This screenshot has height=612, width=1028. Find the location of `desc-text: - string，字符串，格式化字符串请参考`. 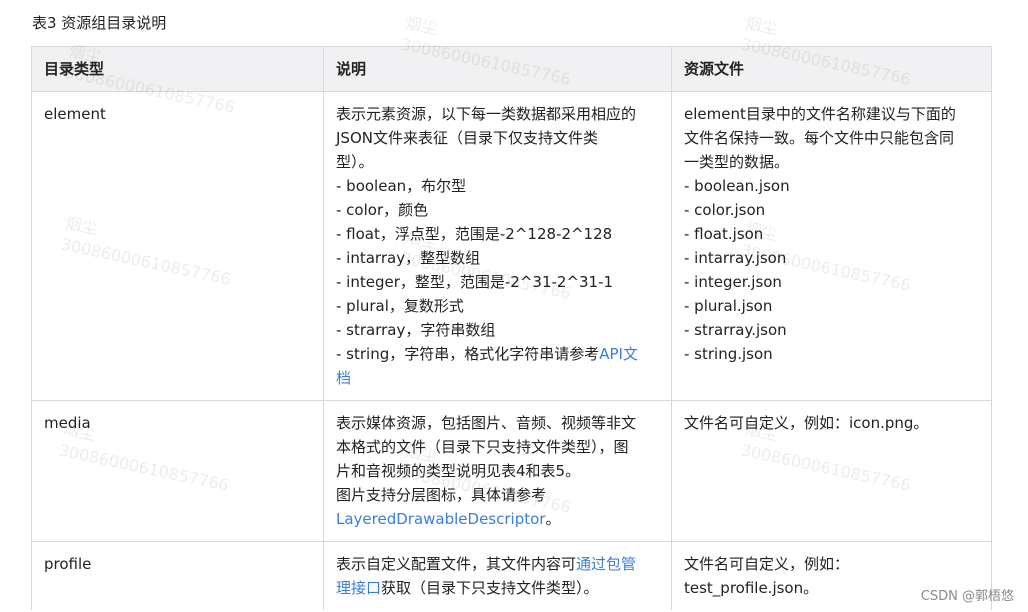

desc-text: - string，字符串，格式化字符串请参考 is located at coordinates (468, 354).